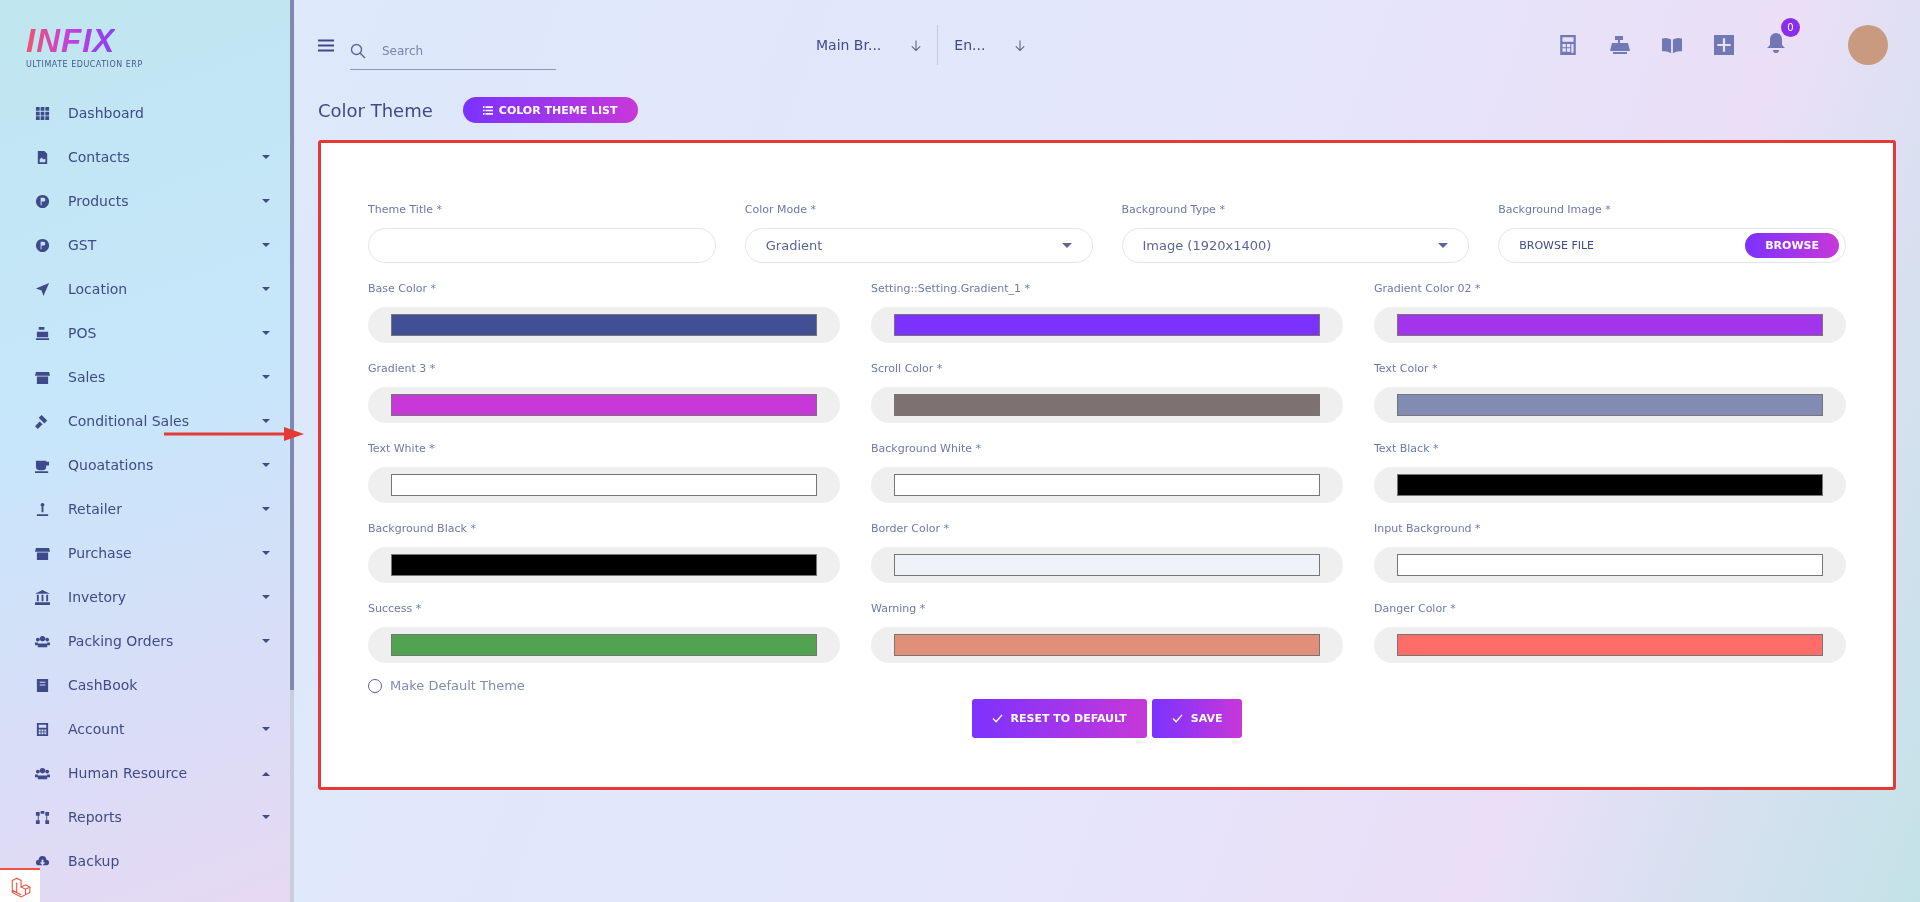 Image resolution: width=1920 pixels, height=902 pixels. I want to click on search-icon, so click(358, 50).